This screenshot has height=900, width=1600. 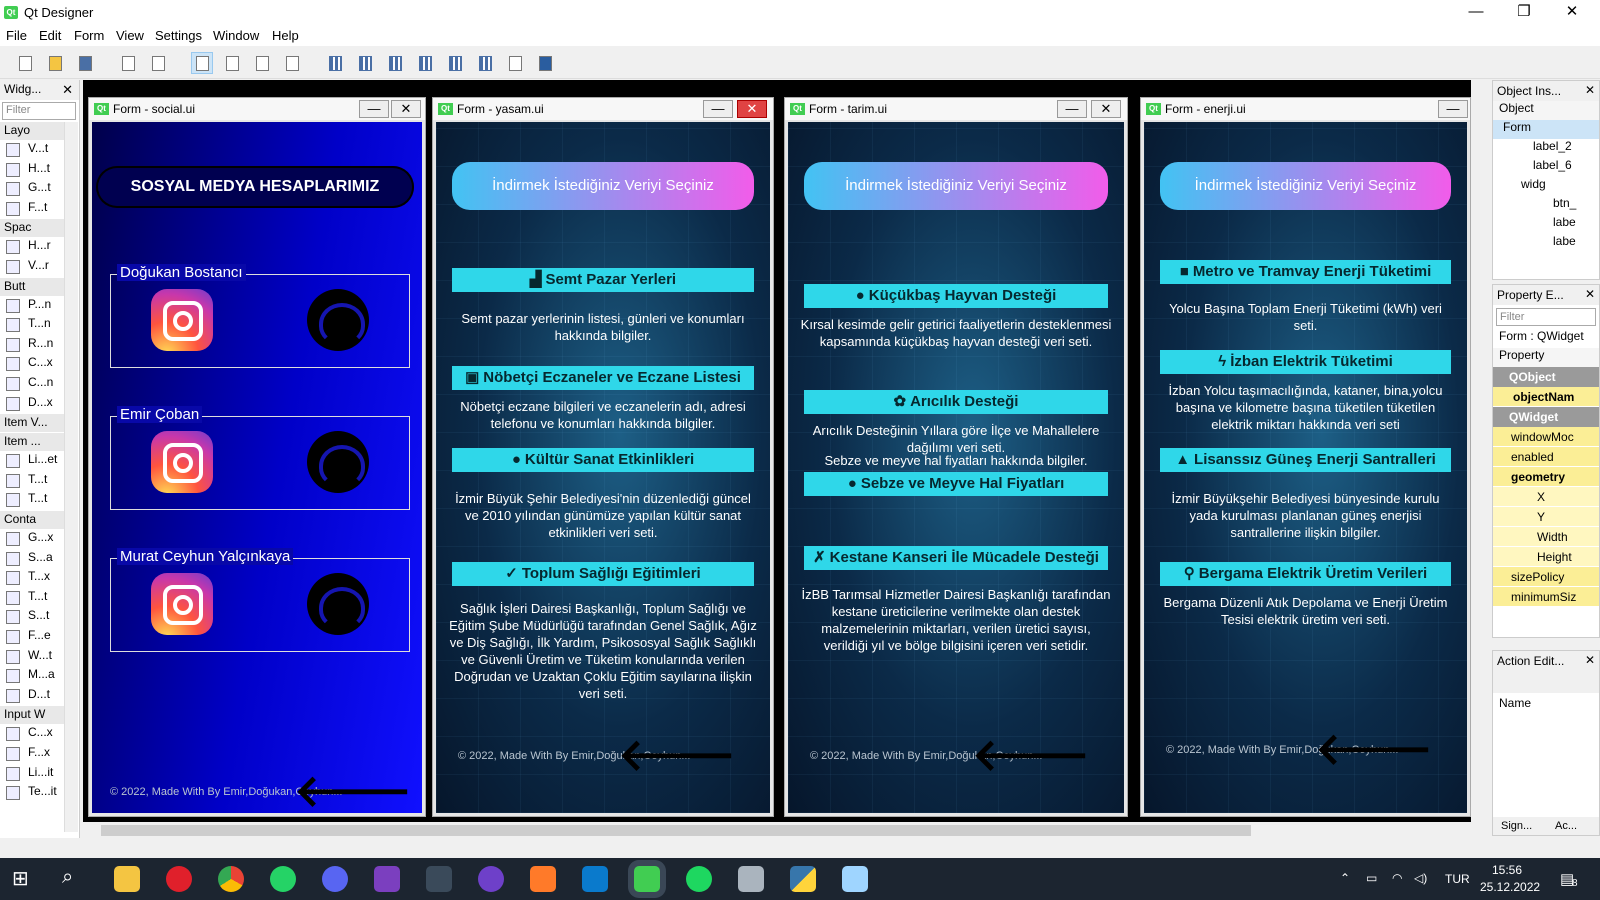 What do you see at coordinates (855, 879) in the screenshot?
I see `notes-icon` at bounding box center [855, 879].